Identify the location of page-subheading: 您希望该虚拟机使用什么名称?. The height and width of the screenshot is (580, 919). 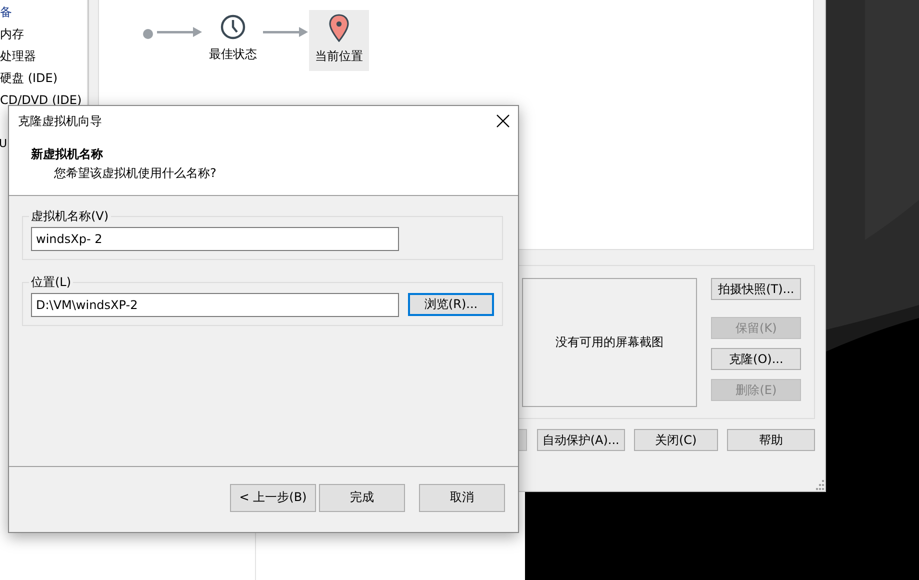
(135, 173).